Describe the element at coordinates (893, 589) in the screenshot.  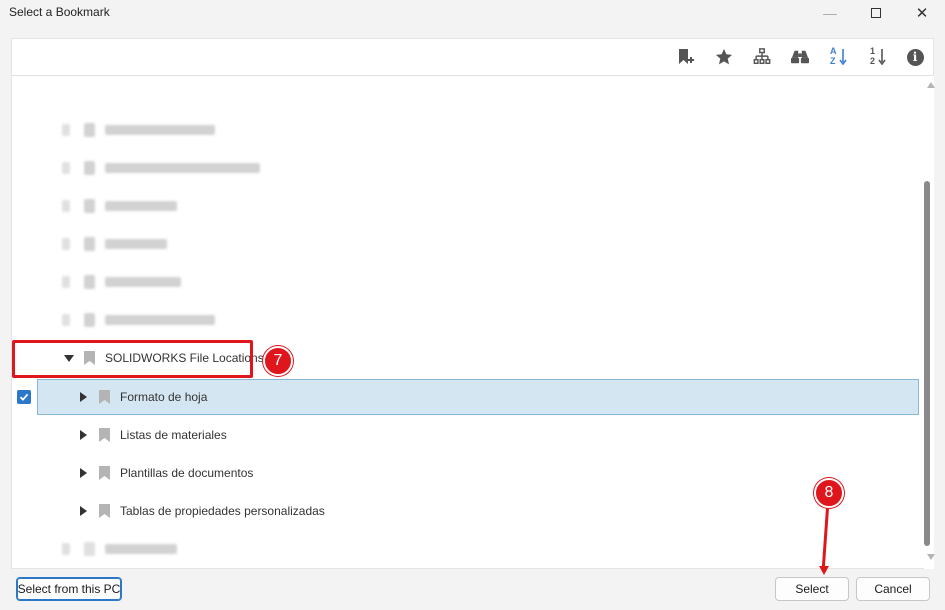
I see `cancel-button: Cancel` at that location.